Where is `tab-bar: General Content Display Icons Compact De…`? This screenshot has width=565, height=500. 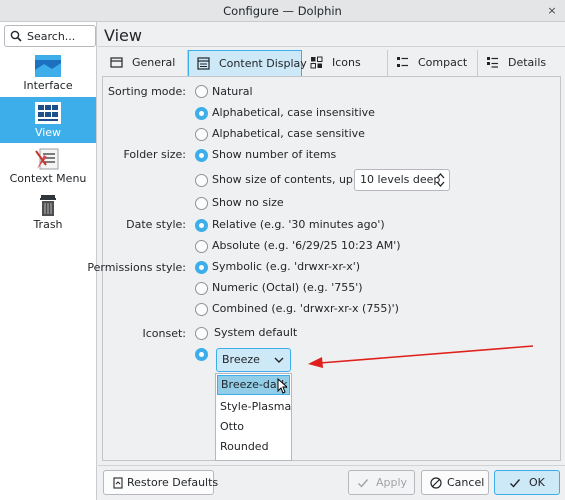 tab-bar: General Content Display Icons Compact De… is located at coordinates (332, 63).